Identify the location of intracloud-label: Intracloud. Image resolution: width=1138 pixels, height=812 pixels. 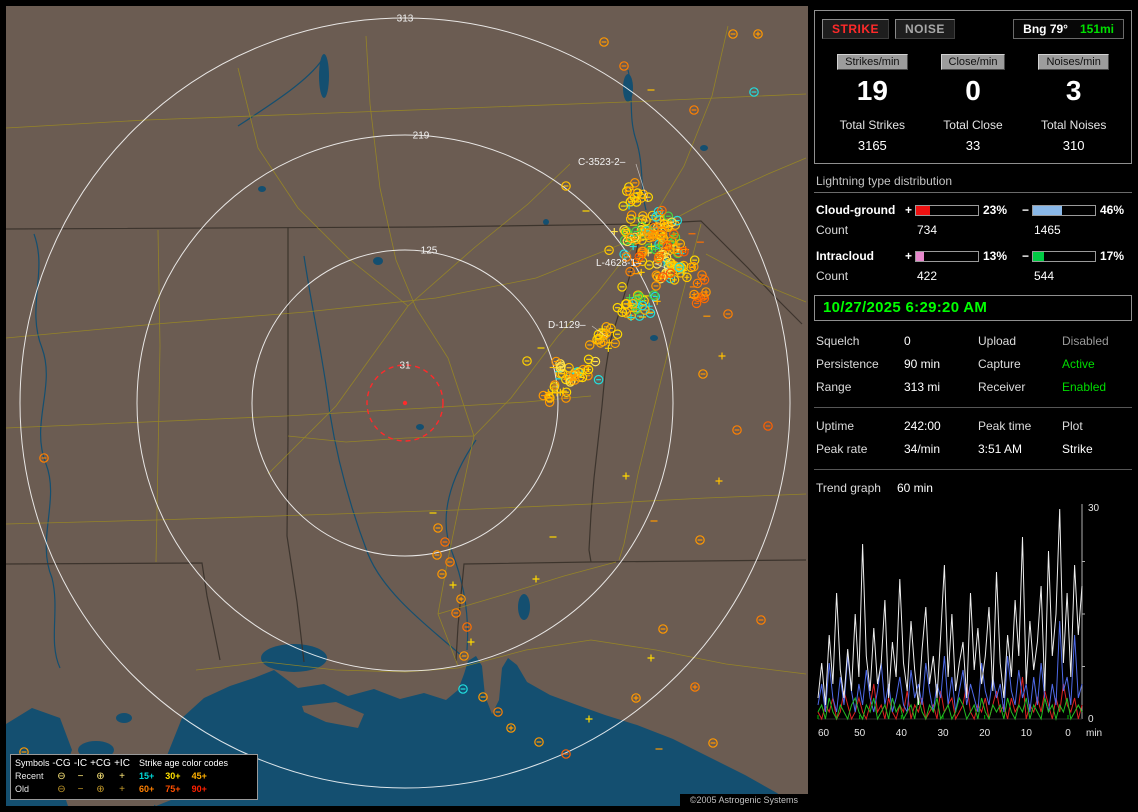
(845, 256).